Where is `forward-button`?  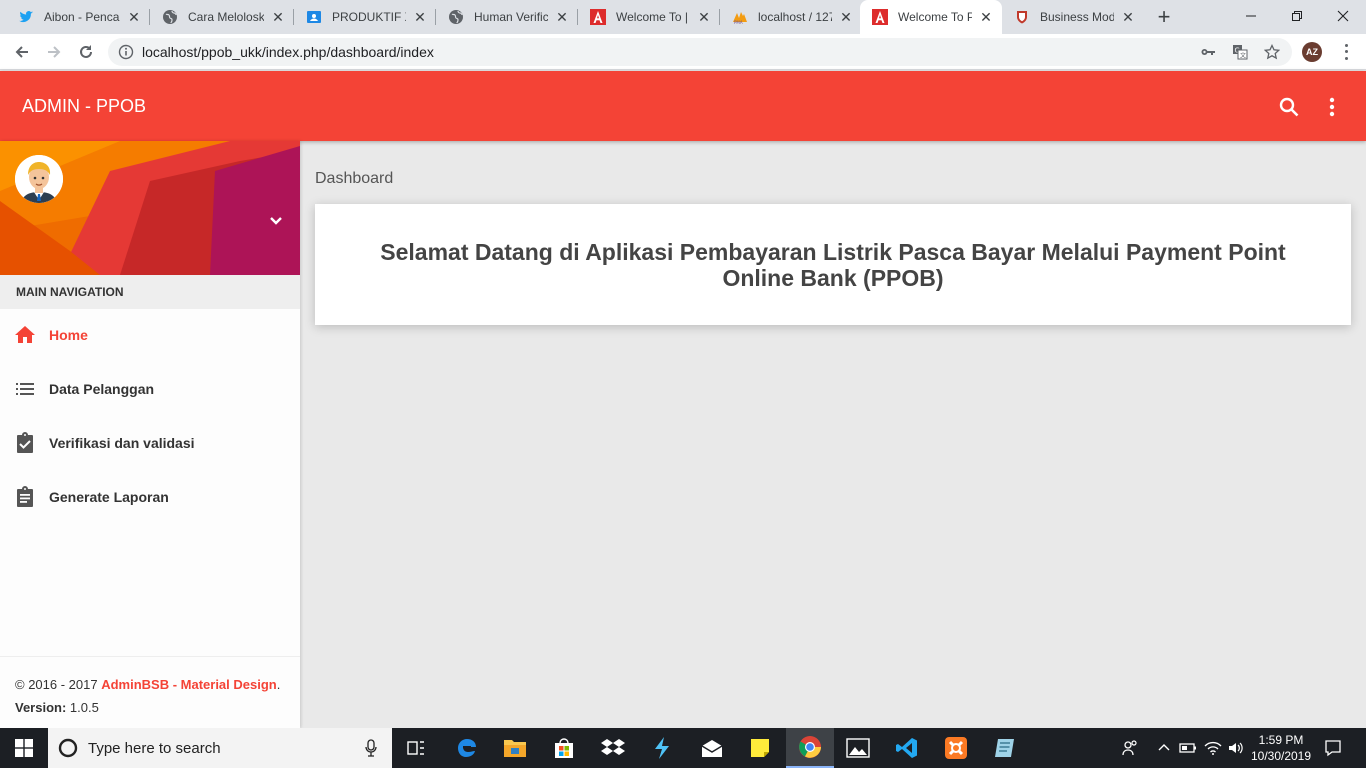
forward-button is located at coordinates (54, 52).